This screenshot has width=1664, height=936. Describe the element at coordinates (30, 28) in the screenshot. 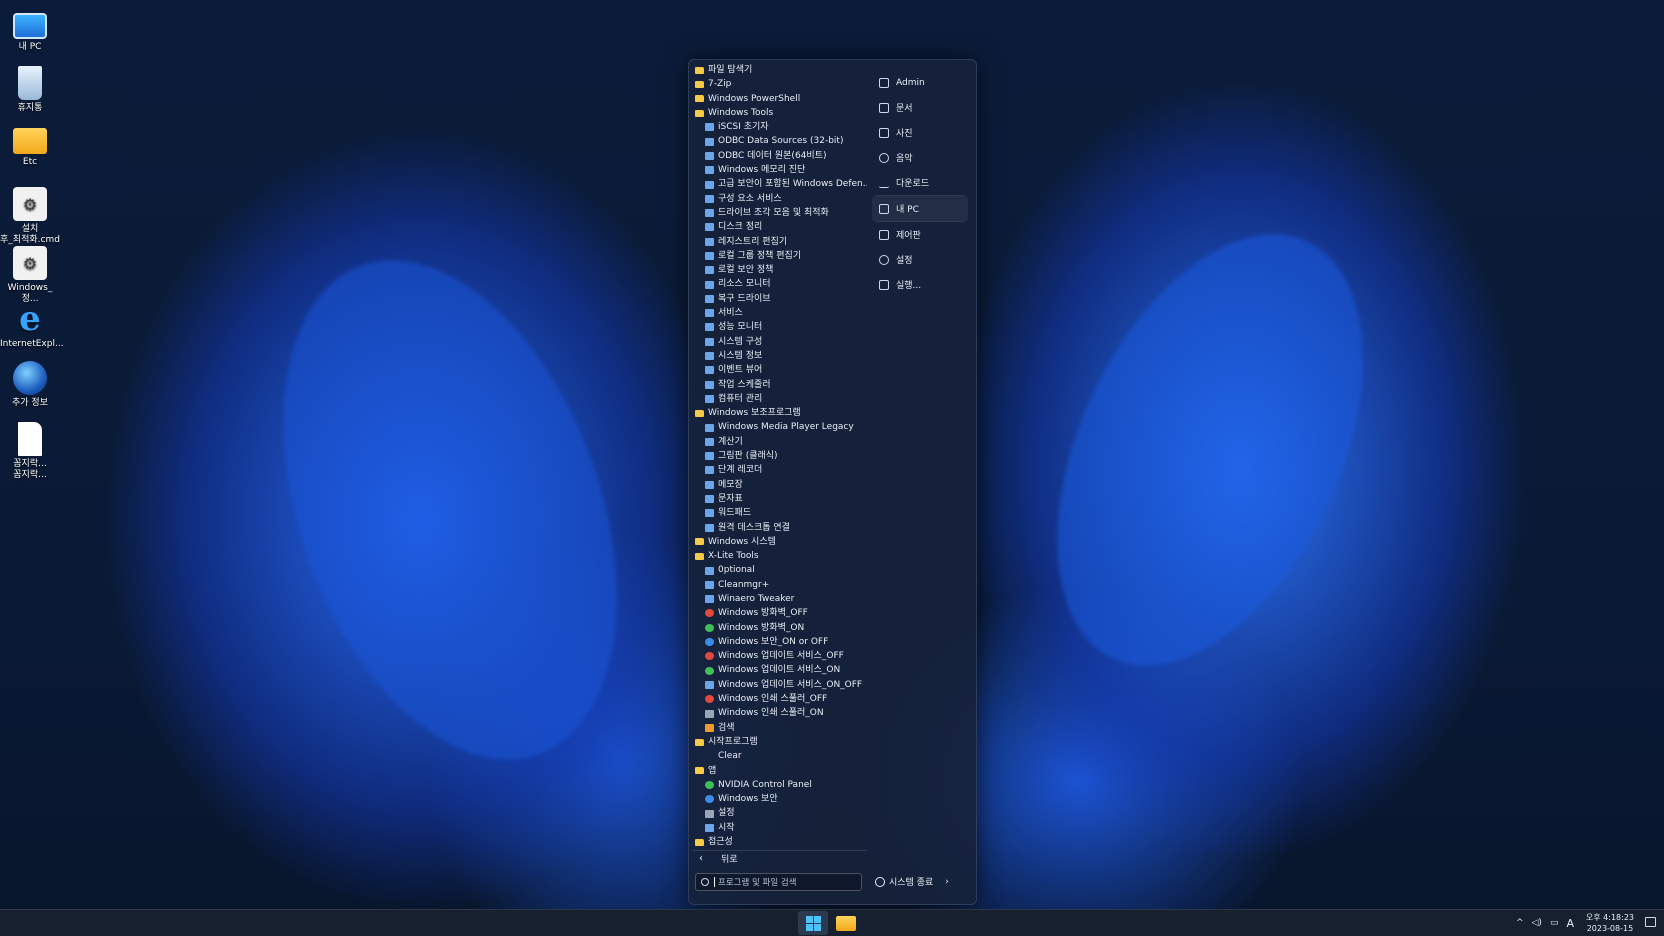

I see `desktop-icon-my-pc: 내 PC` at that location.